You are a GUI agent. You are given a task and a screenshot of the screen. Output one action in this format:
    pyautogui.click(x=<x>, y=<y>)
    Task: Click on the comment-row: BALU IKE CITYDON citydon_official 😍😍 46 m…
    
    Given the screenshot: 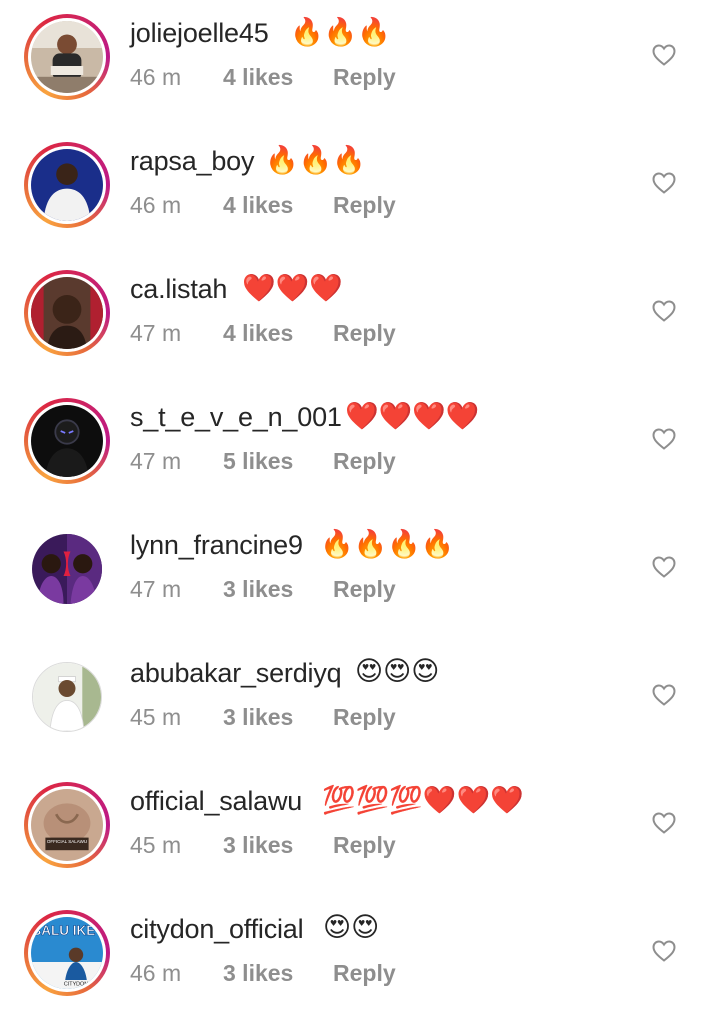 What is the action you would take?
    pyautogui.click(x=360, y=960)
    